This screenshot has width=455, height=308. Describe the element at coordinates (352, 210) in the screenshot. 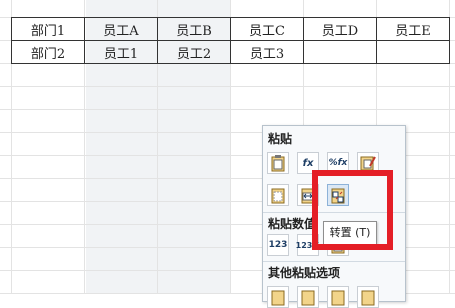

I see `highlight-annotation-box` at that location.